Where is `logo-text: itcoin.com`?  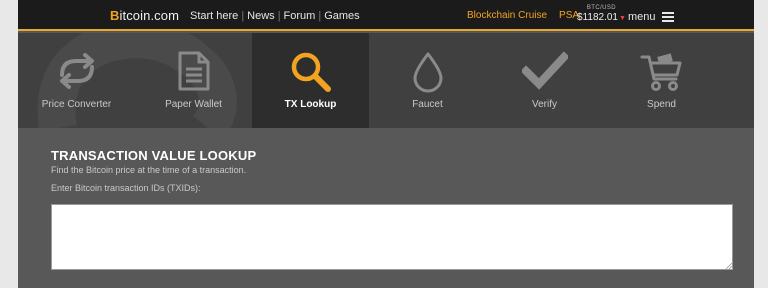
logo-text: itcoin.com is located at coordinates (149, 15).